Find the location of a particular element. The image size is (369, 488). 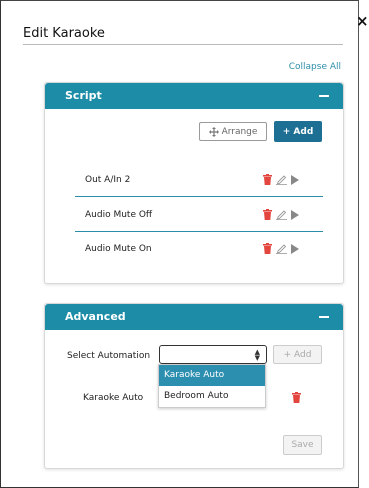

script-panel-header: Script is located at coordinates (194, 96).